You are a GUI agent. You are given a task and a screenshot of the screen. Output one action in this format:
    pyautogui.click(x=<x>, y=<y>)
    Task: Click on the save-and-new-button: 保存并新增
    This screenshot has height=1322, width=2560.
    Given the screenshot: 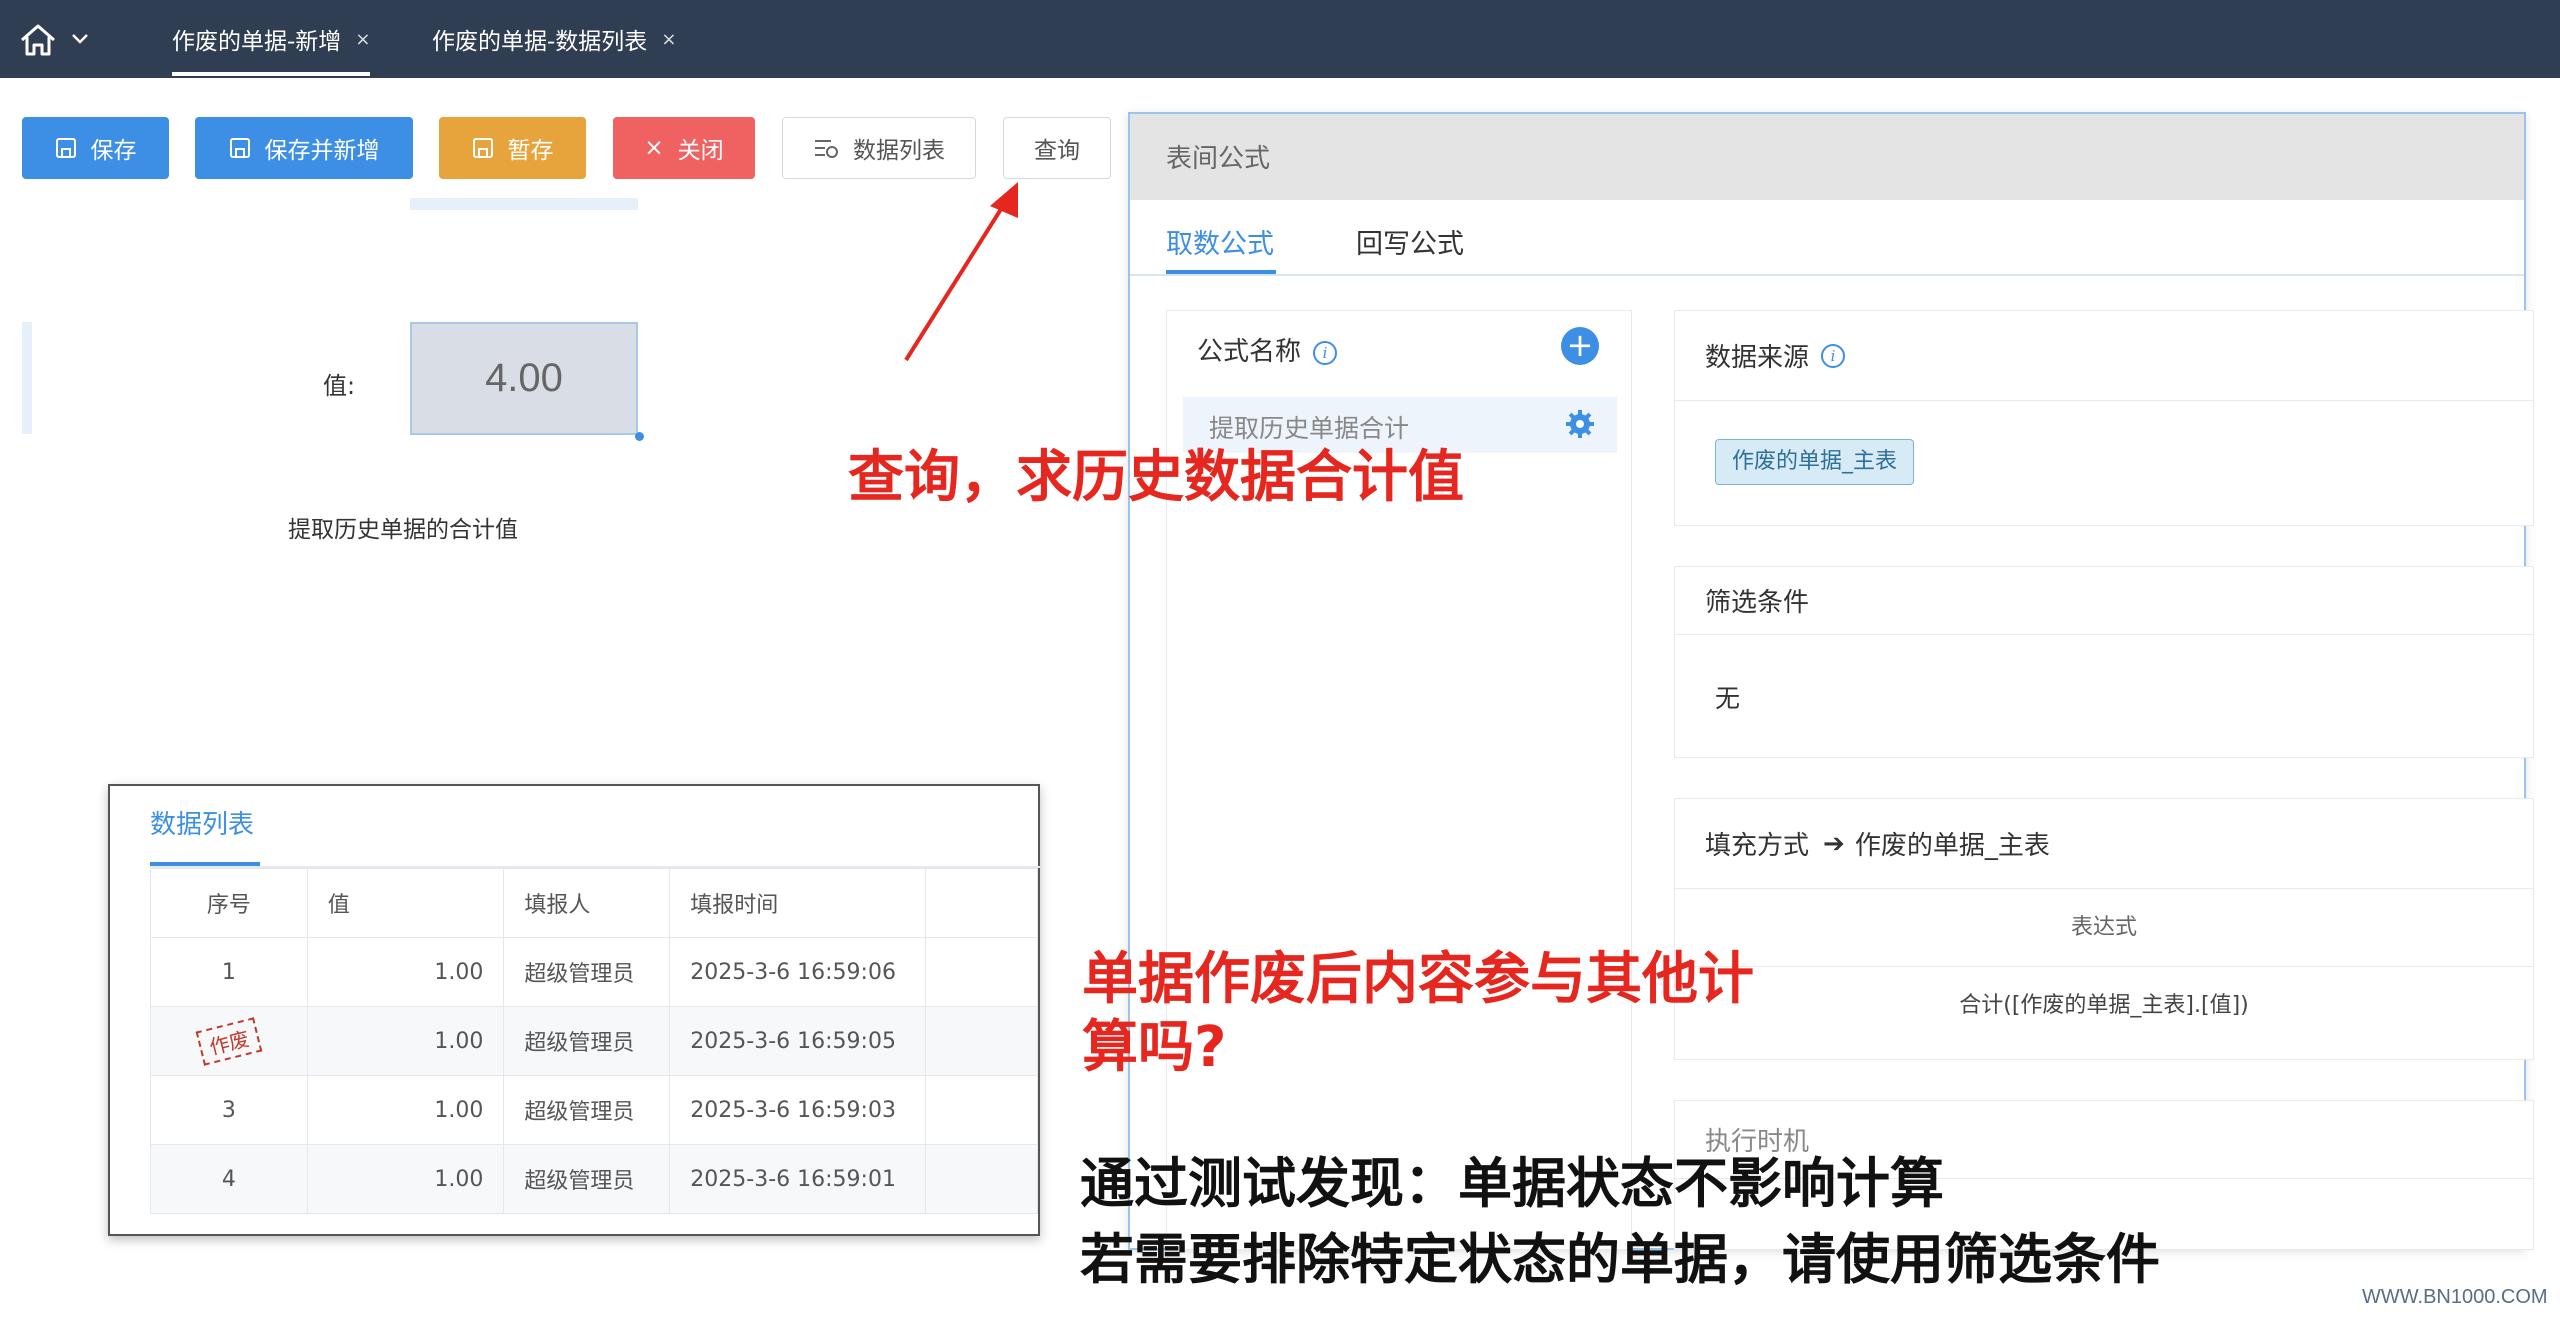 What is the action you would take?
    pyautogui.click(x=304, y=148)
    